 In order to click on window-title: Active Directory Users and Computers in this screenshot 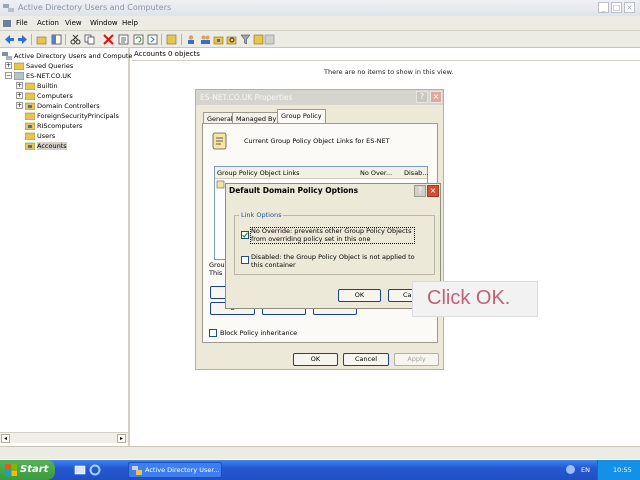, I will do `click(95, 7)`.